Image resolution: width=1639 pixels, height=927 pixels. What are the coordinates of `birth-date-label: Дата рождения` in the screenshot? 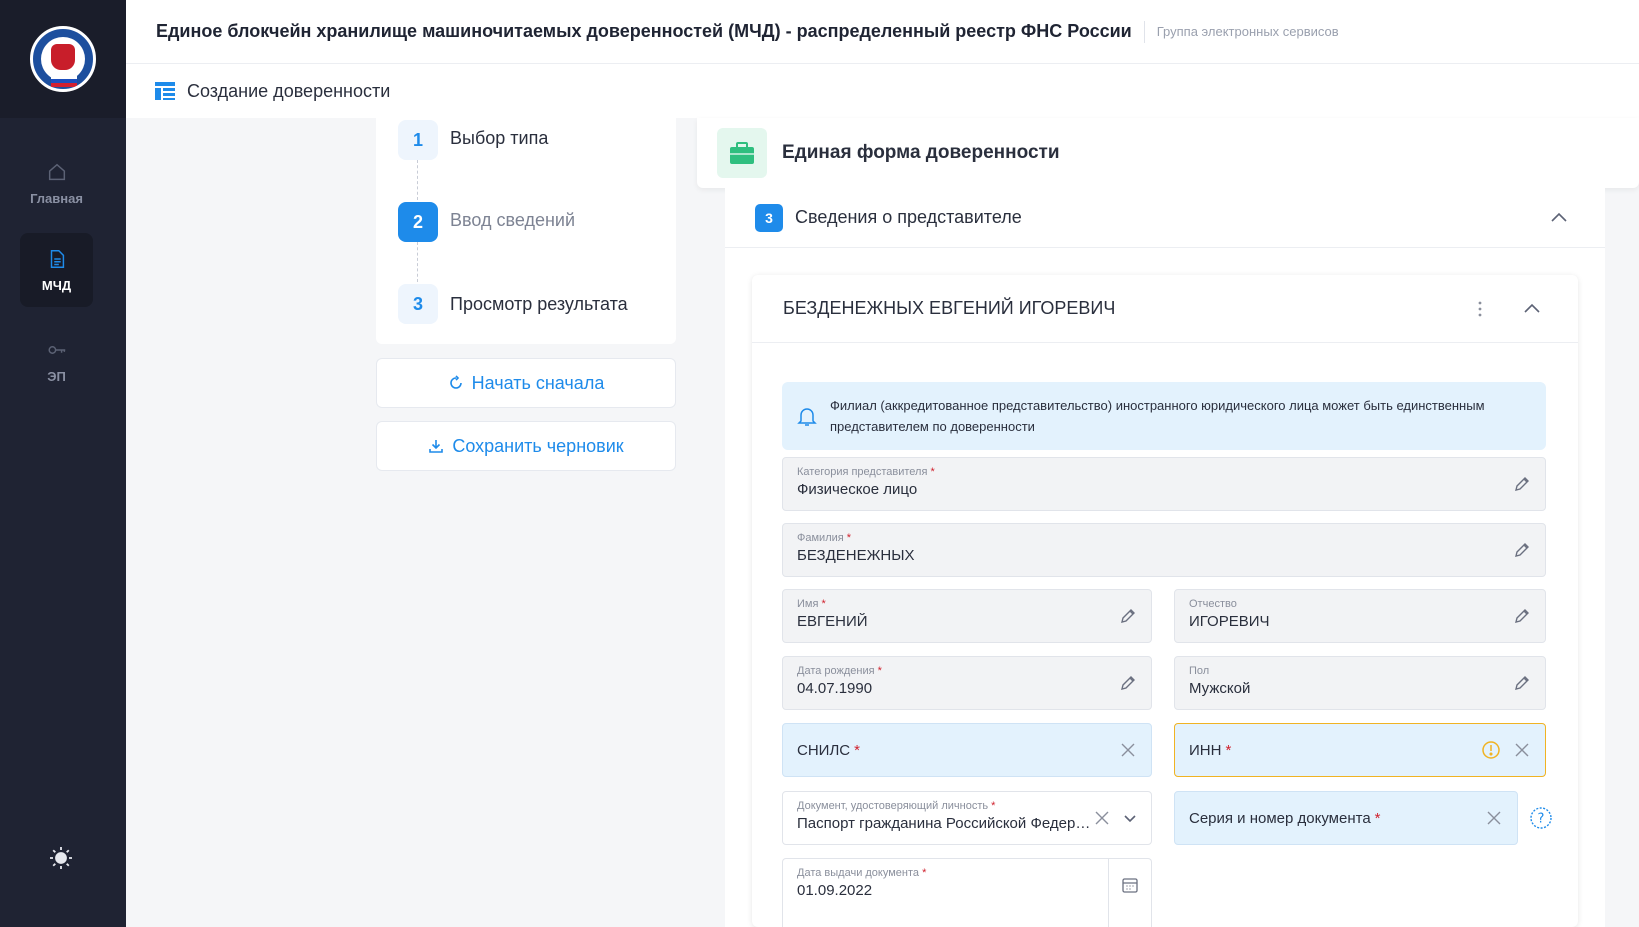 It's located at (836, 671).